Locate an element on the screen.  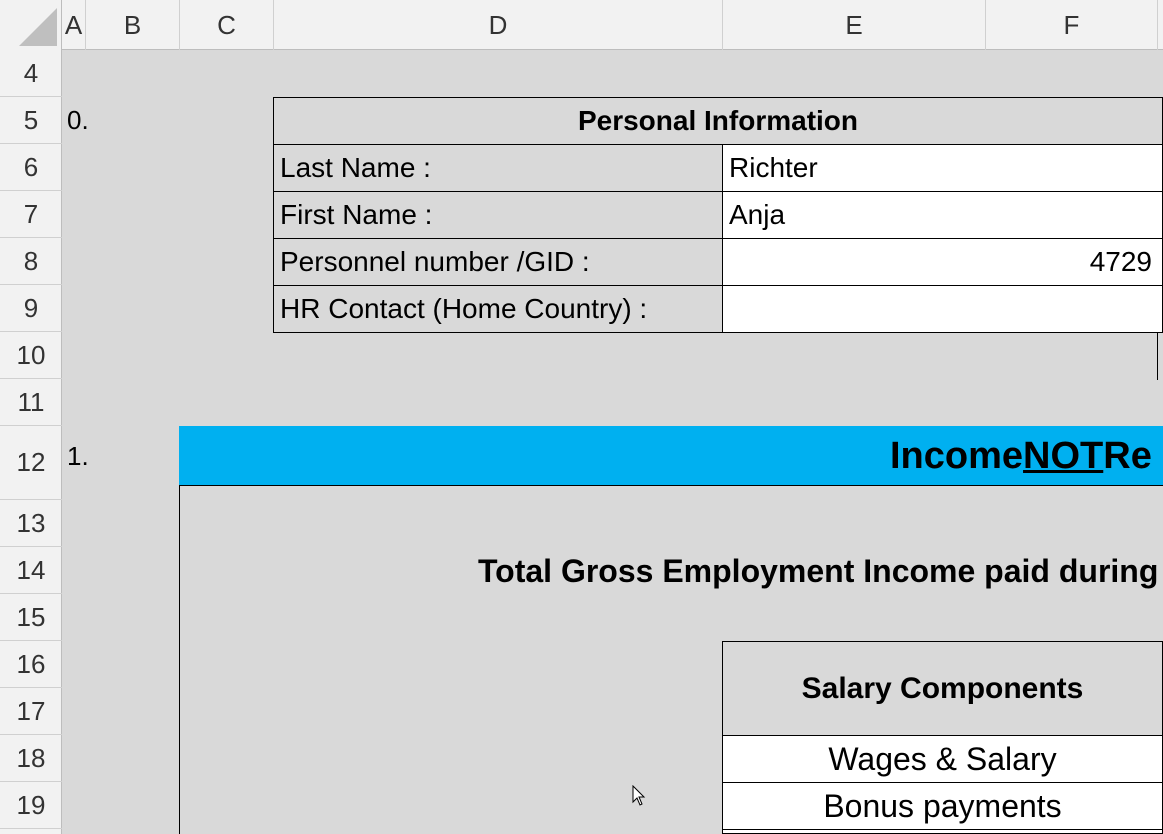
personnel-number-label: Personnel number /GID : is located at coordinates (498, 262).